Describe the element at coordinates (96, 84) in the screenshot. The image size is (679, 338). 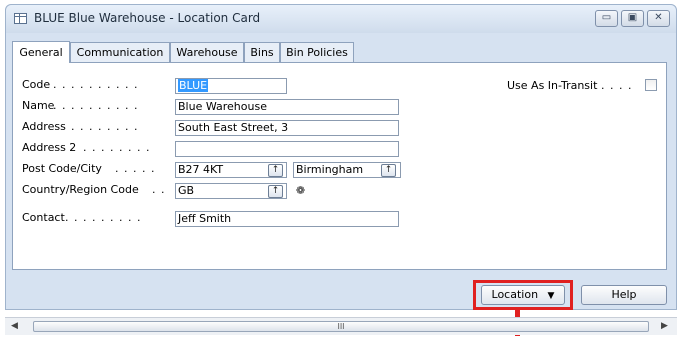
I see `code-dots: . . . . . . . . . .` at that location.